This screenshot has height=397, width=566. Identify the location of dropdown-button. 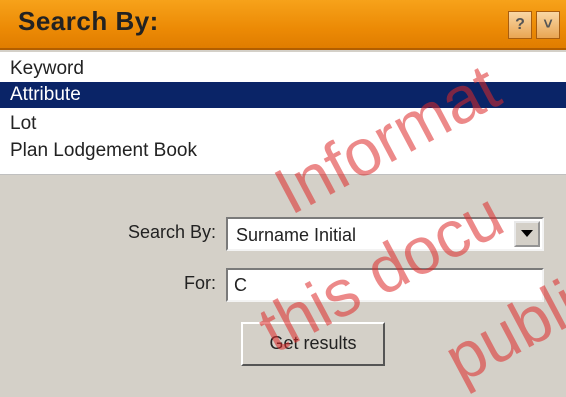
(527, 234).